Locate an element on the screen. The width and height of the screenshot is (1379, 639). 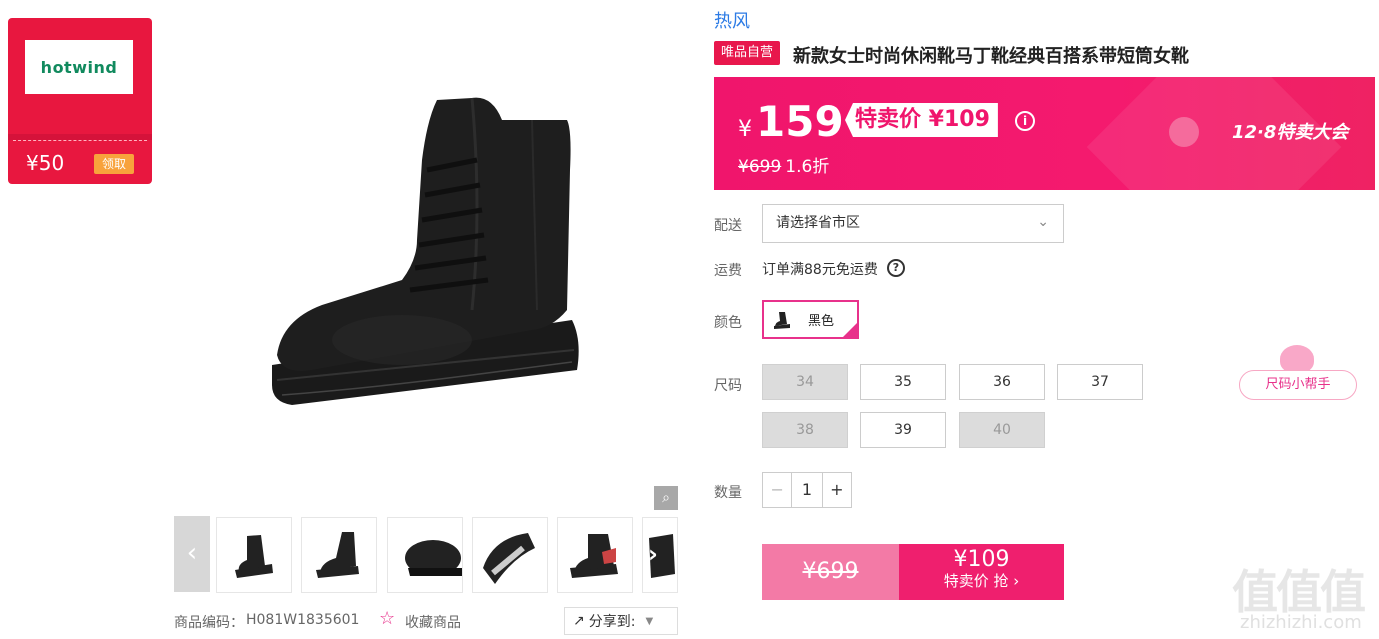
star-icon: ☆ is located at coordinates (387, 618).